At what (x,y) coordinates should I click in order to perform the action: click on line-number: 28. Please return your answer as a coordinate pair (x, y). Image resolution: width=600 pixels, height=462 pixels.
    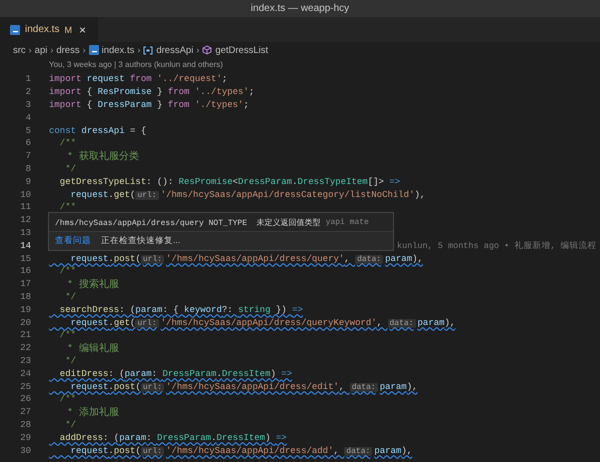
    Looking at the image, I should click on (25, 425).